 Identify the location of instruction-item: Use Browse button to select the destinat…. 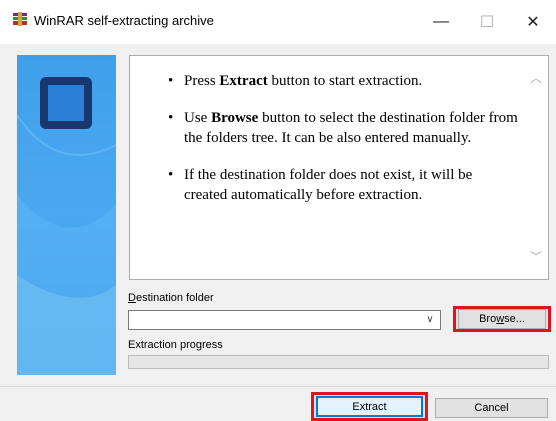
(343, 128).